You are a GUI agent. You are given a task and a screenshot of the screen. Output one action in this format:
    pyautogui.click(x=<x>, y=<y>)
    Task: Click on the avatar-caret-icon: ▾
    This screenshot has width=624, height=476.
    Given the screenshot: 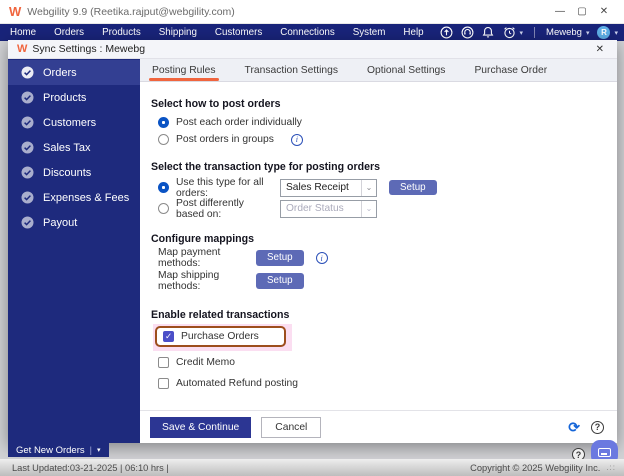 What is the action you would take?
    pyautogui.click(x=616, y=33)
    